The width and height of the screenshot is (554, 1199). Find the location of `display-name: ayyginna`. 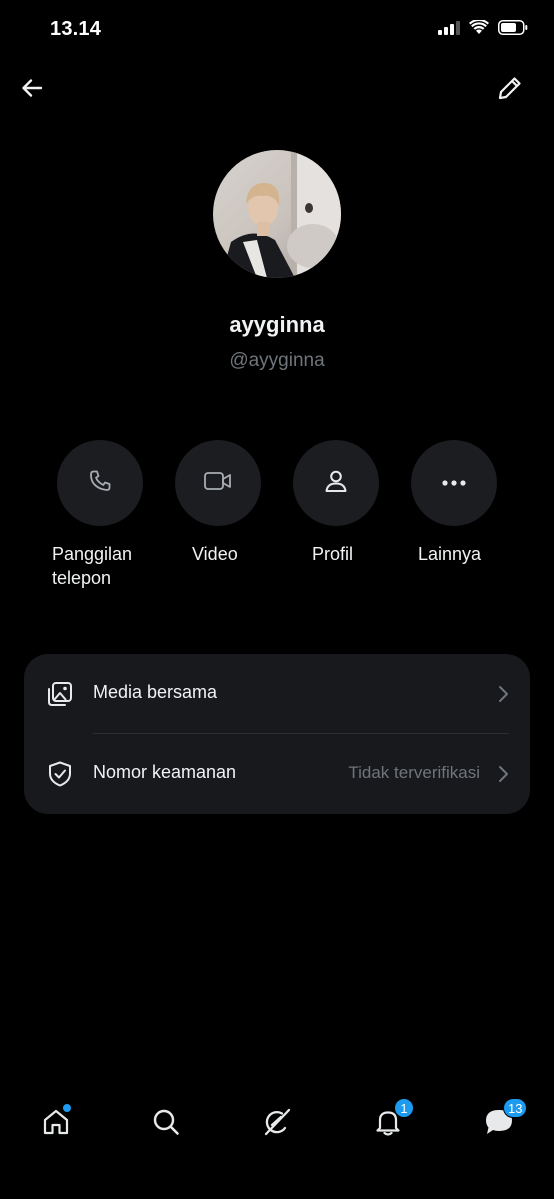

display-name: ayyginna is located at coordinates (277, 324).